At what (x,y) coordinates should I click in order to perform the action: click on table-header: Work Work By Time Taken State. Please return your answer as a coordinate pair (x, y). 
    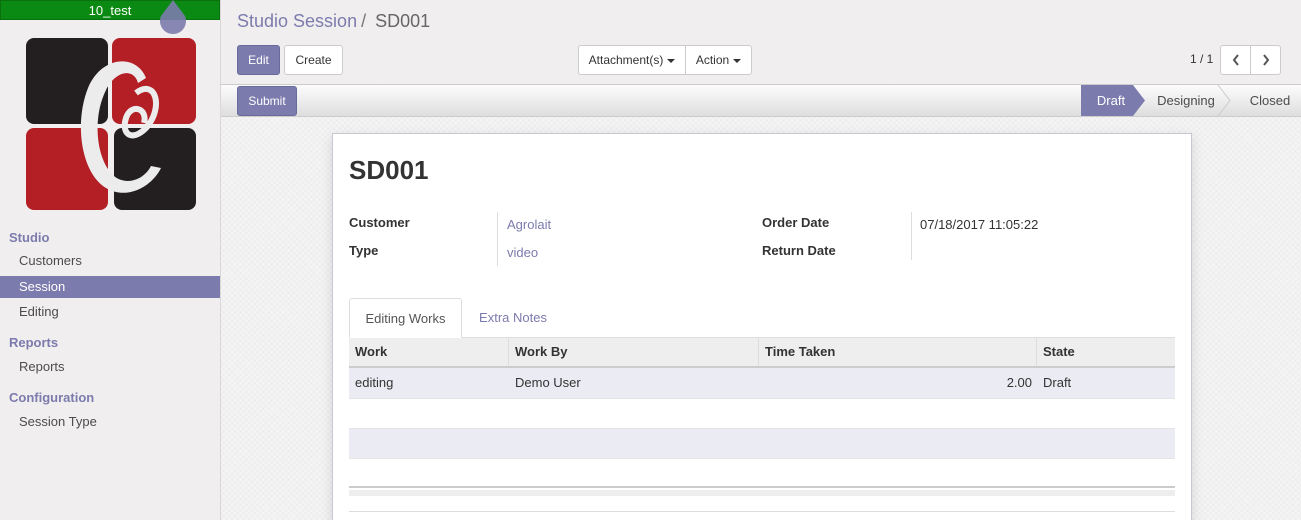
    Looking at the image, I should click on (762, 353).